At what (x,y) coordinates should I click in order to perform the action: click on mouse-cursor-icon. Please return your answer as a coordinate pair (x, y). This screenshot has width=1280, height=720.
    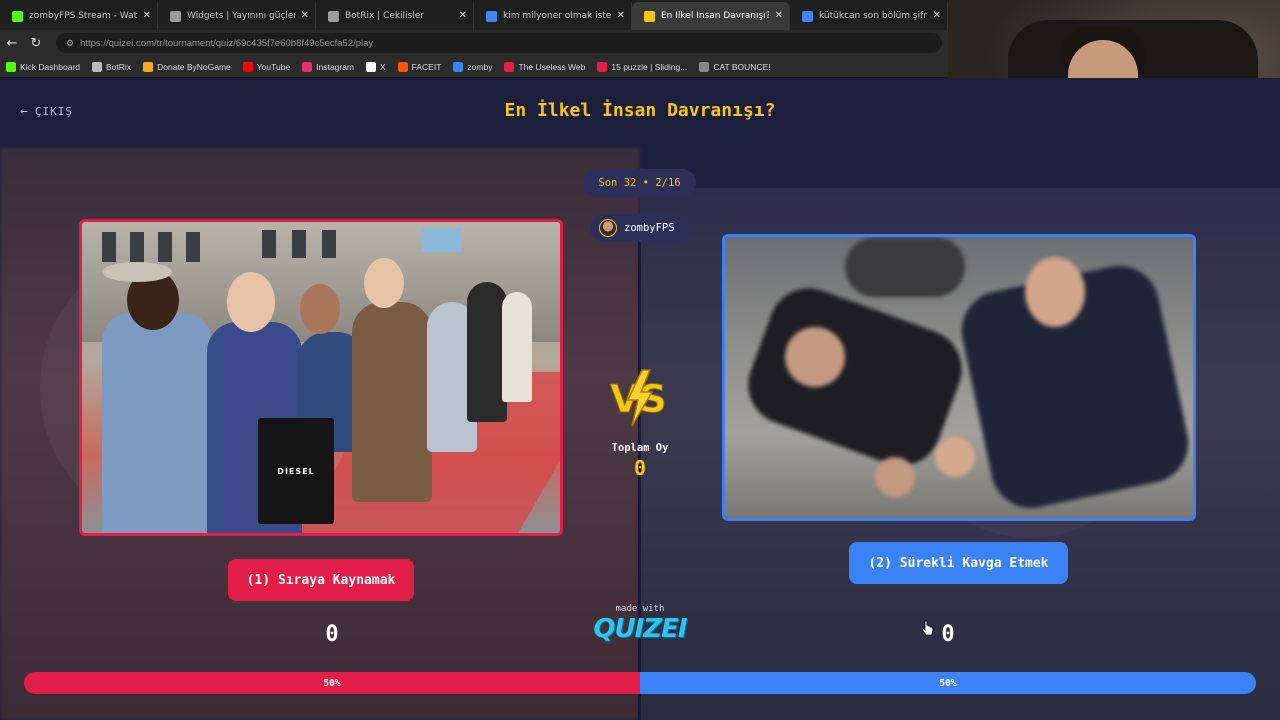
    Looking at the image, I should click on (928, 628).